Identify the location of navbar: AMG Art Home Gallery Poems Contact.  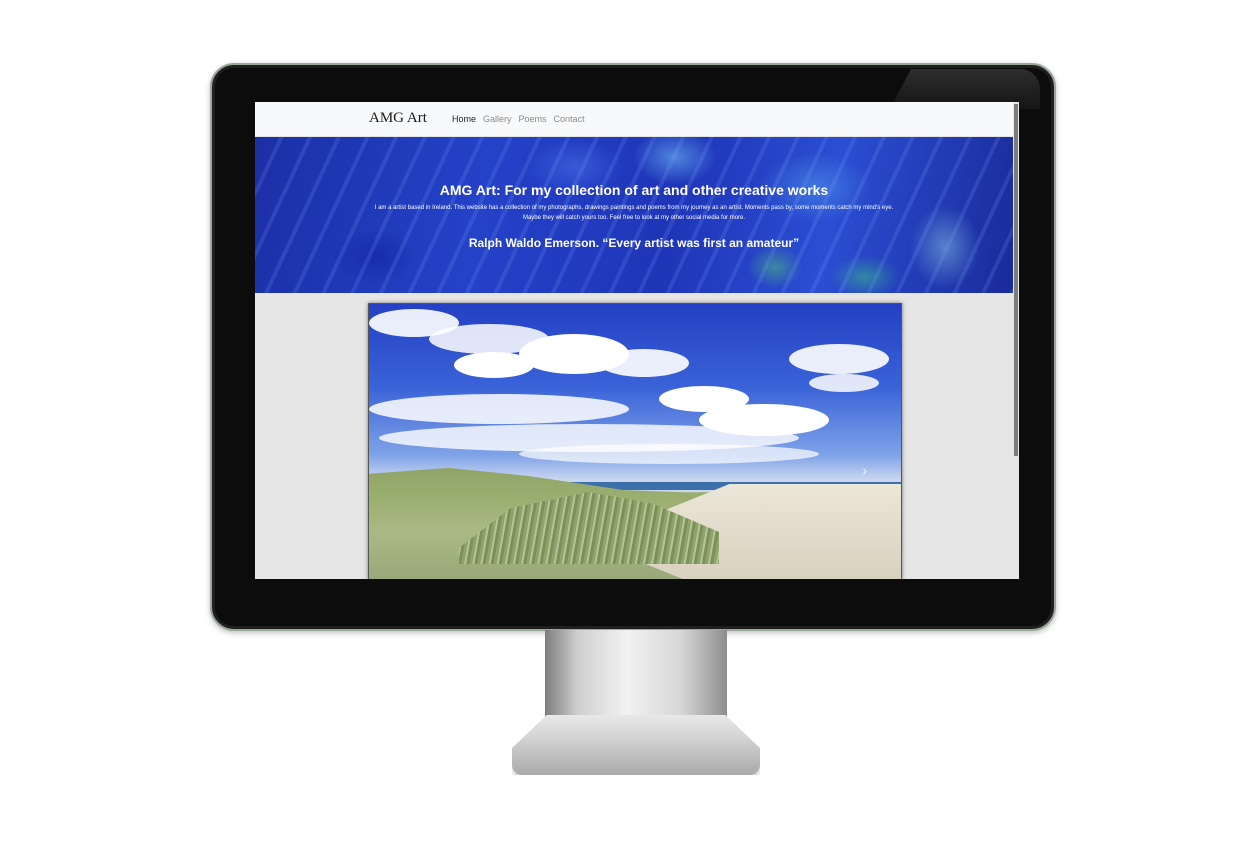
(635, 119).